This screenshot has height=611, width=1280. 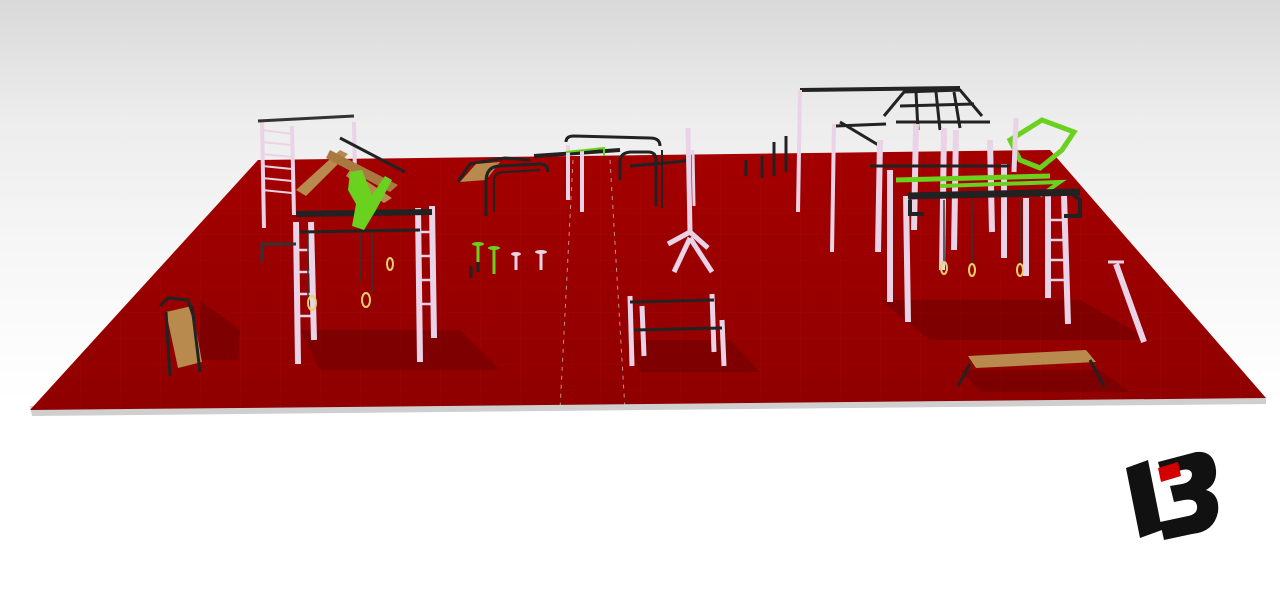 What do you see at coordinates (1144, 499) in the screenshot?
I see `logo-bar` at bounding box center [1144, 499].